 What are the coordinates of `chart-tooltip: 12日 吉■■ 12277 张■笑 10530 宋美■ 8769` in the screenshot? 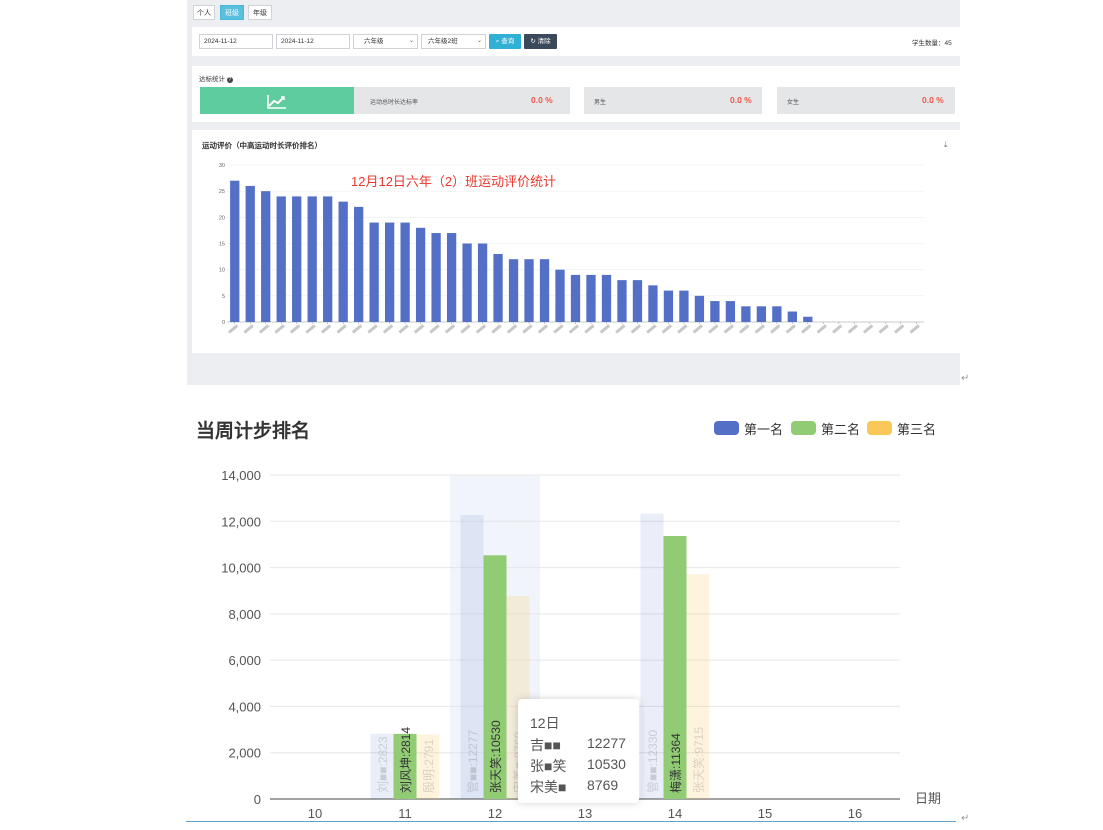 It's located at (578, 751).